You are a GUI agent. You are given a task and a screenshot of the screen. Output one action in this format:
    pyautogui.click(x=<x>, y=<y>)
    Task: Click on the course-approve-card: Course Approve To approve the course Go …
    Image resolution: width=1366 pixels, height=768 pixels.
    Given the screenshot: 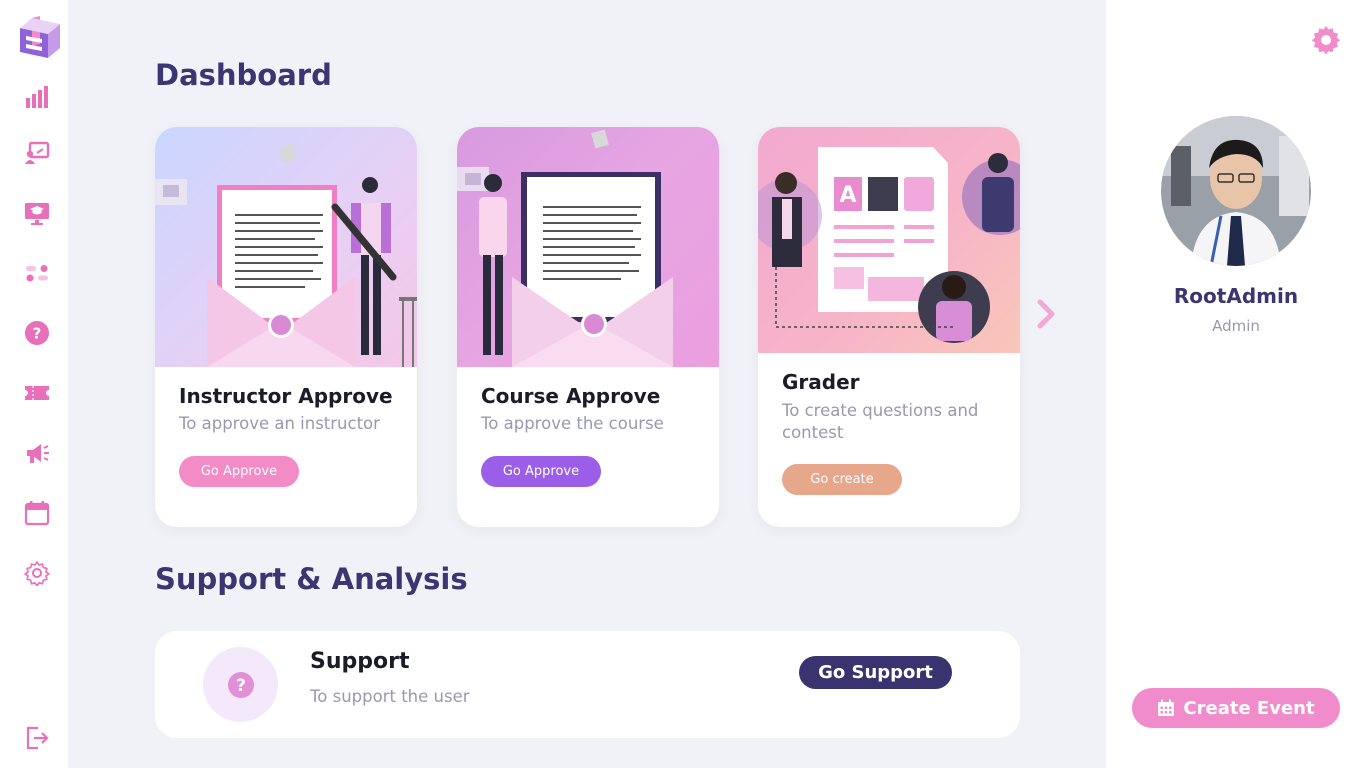 What is the action you would take?
    pyautogui.click(x=588, y=327)
    